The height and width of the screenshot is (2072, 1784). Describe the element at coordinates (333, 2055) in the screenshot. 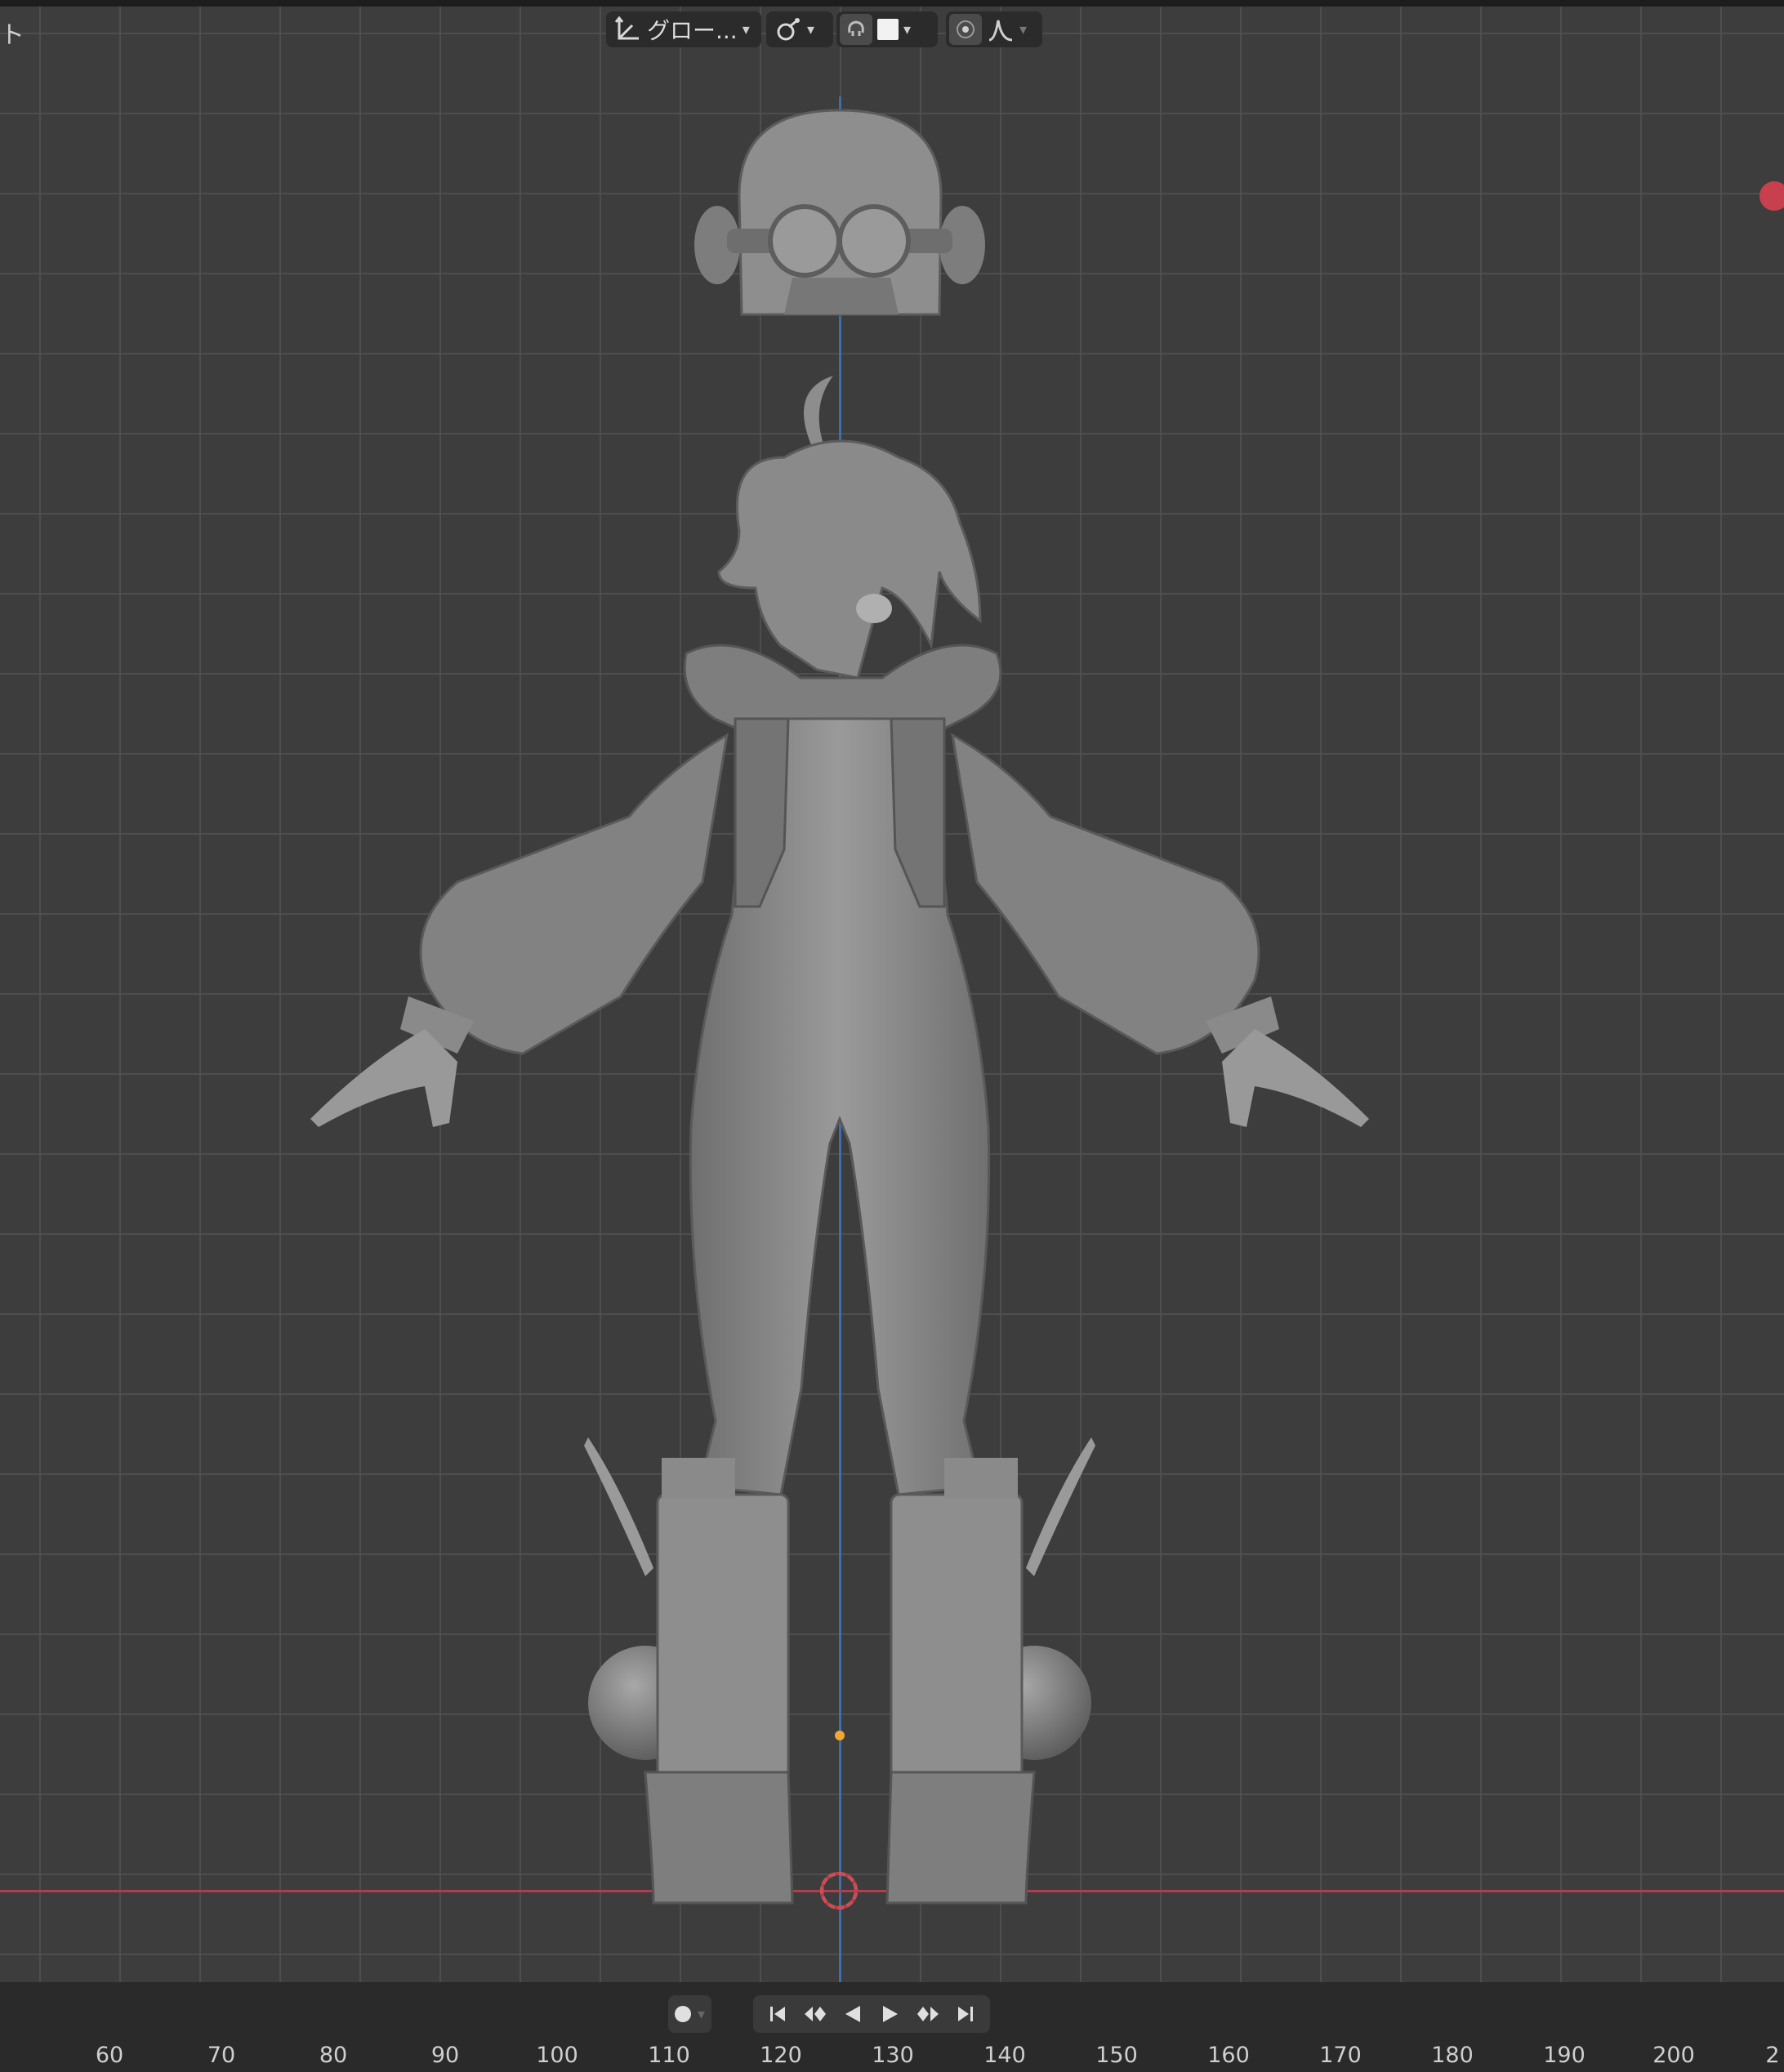

I see `frame-label: 80` at that location.